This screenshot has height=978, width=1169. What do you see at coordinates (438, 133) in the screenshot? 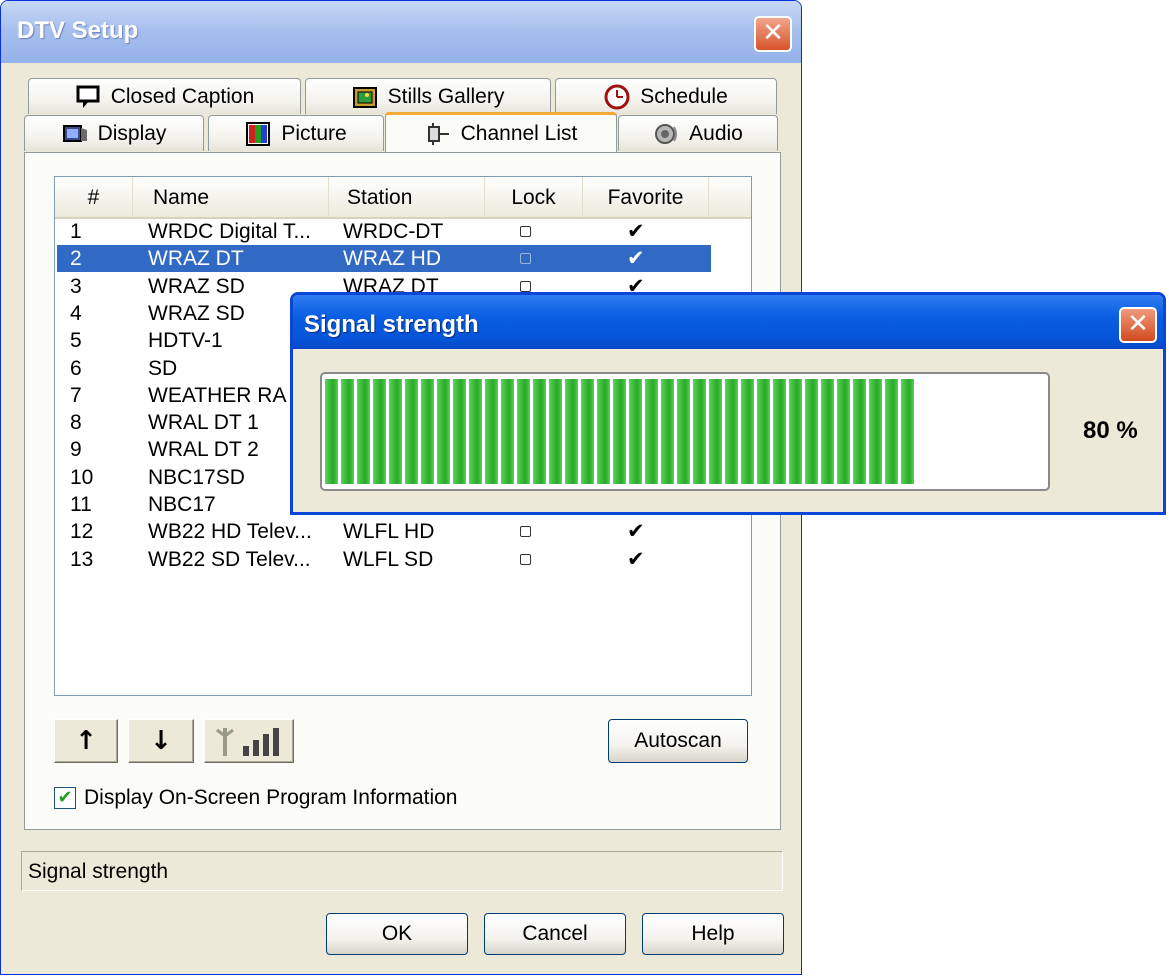
I see `channel-icon` at bounding box center [438, 133].